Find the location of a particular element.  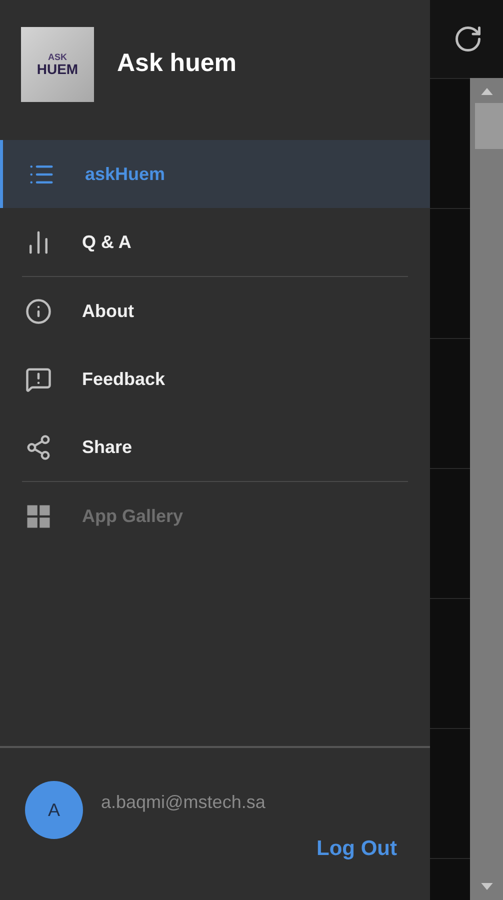

logout-button: Log Out is located at coordinates (356, 848).